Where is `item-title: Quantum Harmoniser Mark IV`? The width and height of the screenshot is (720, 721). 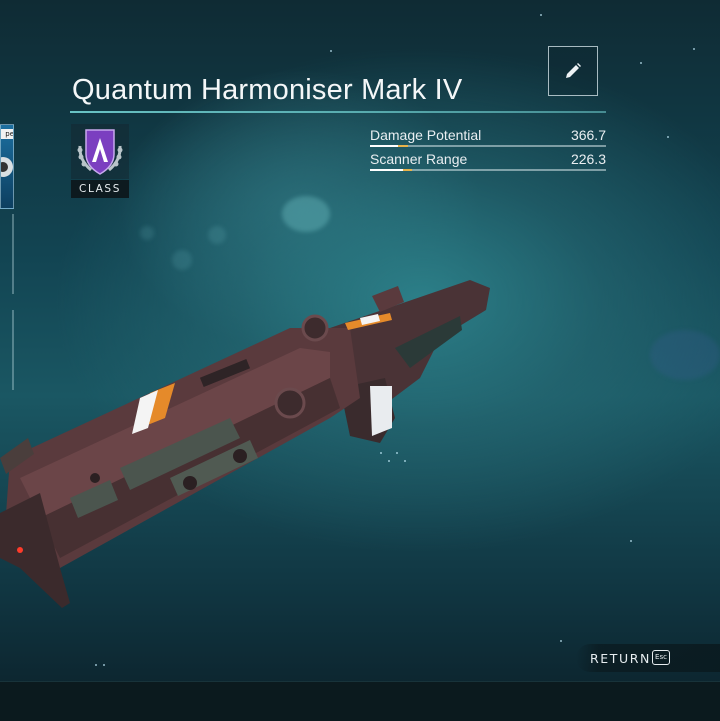 item-title: Quantum Harmoniser Mark IV is located at coordinates (267, 90).